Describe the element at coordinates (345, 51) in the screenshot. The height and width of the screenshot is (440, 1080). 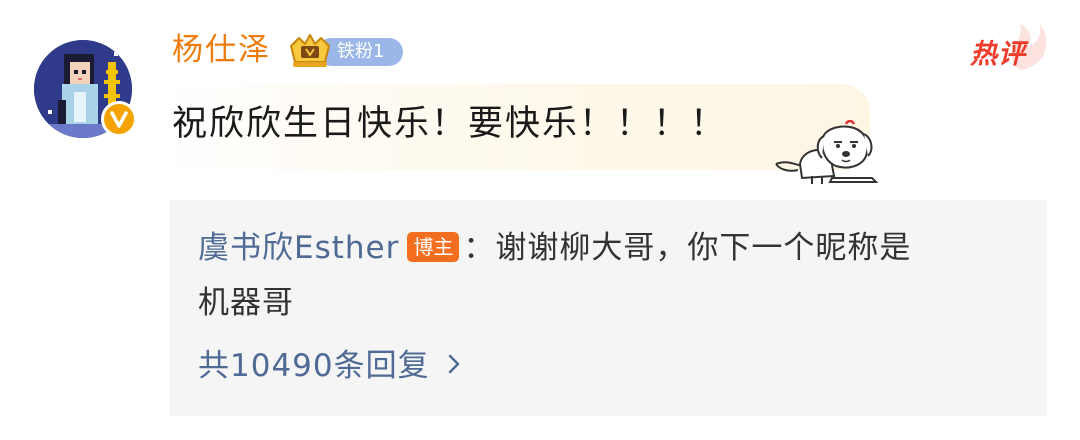
I see `fan-badge: 铁粉1` at that location.